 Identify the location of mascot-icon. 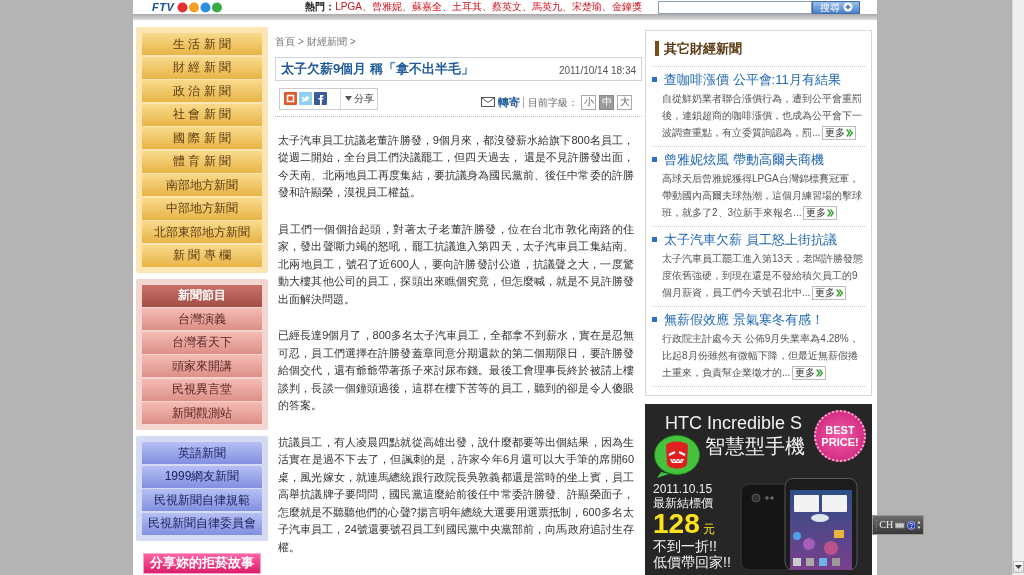
(677, 456).